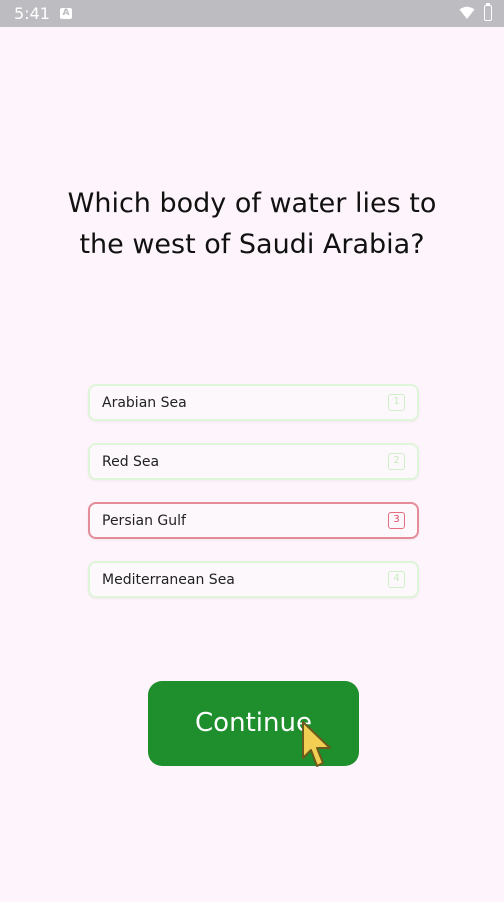  What do you see at coordinates (396, 520) in the screenshot?
I see `answer-option-key-badge: 3` at bounding box center [396, 520].